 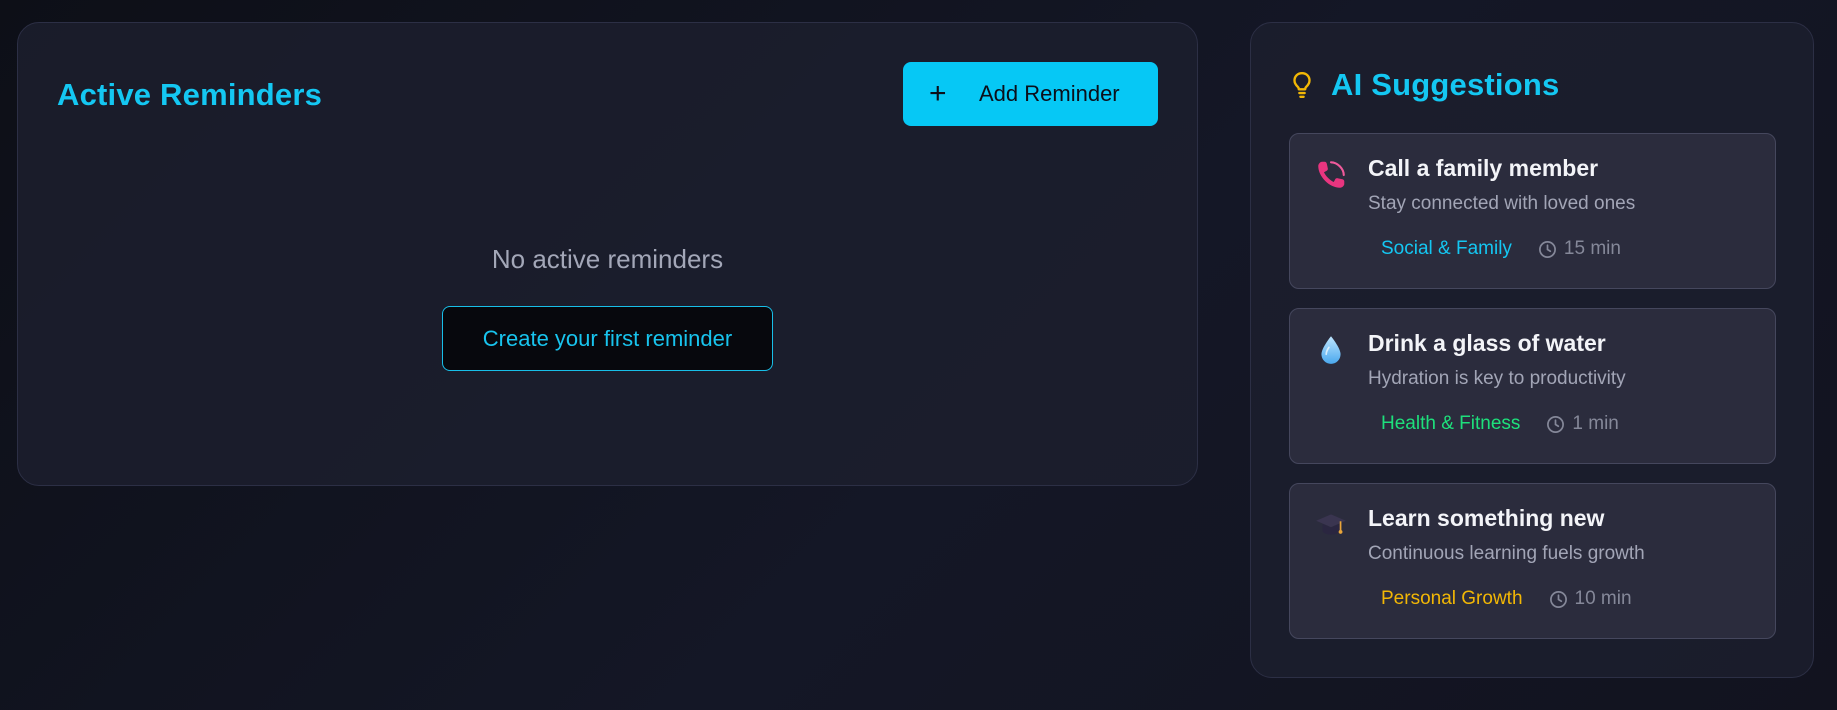 I want to click on duration: 1 min, so click(x=1582, y=424).